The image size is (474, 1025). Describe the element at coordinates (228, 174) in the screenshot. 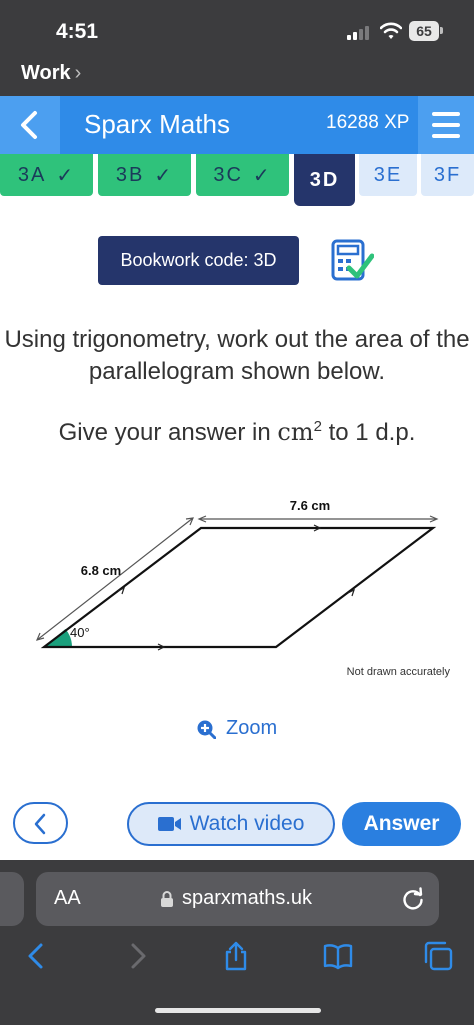

I see `tab-label: 3C` at that location.